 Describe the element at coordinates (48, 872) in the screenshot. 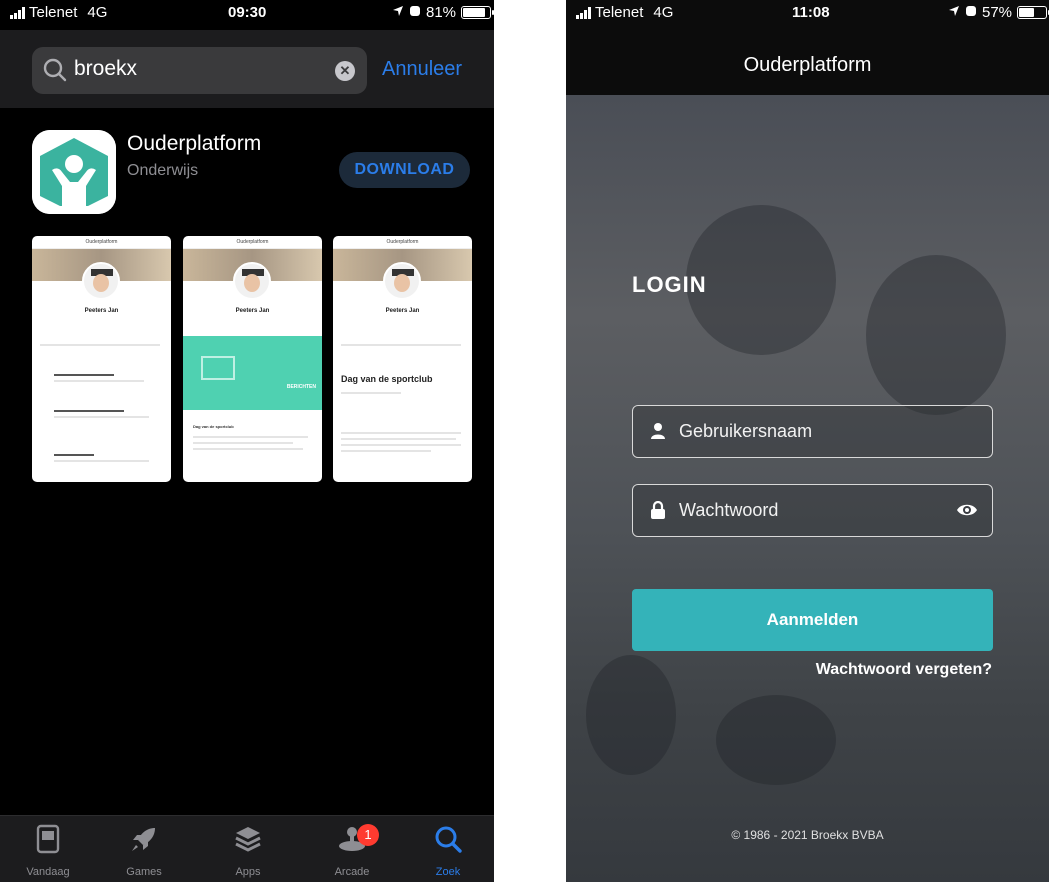

I see `tab-label: Vandaag` at that location.